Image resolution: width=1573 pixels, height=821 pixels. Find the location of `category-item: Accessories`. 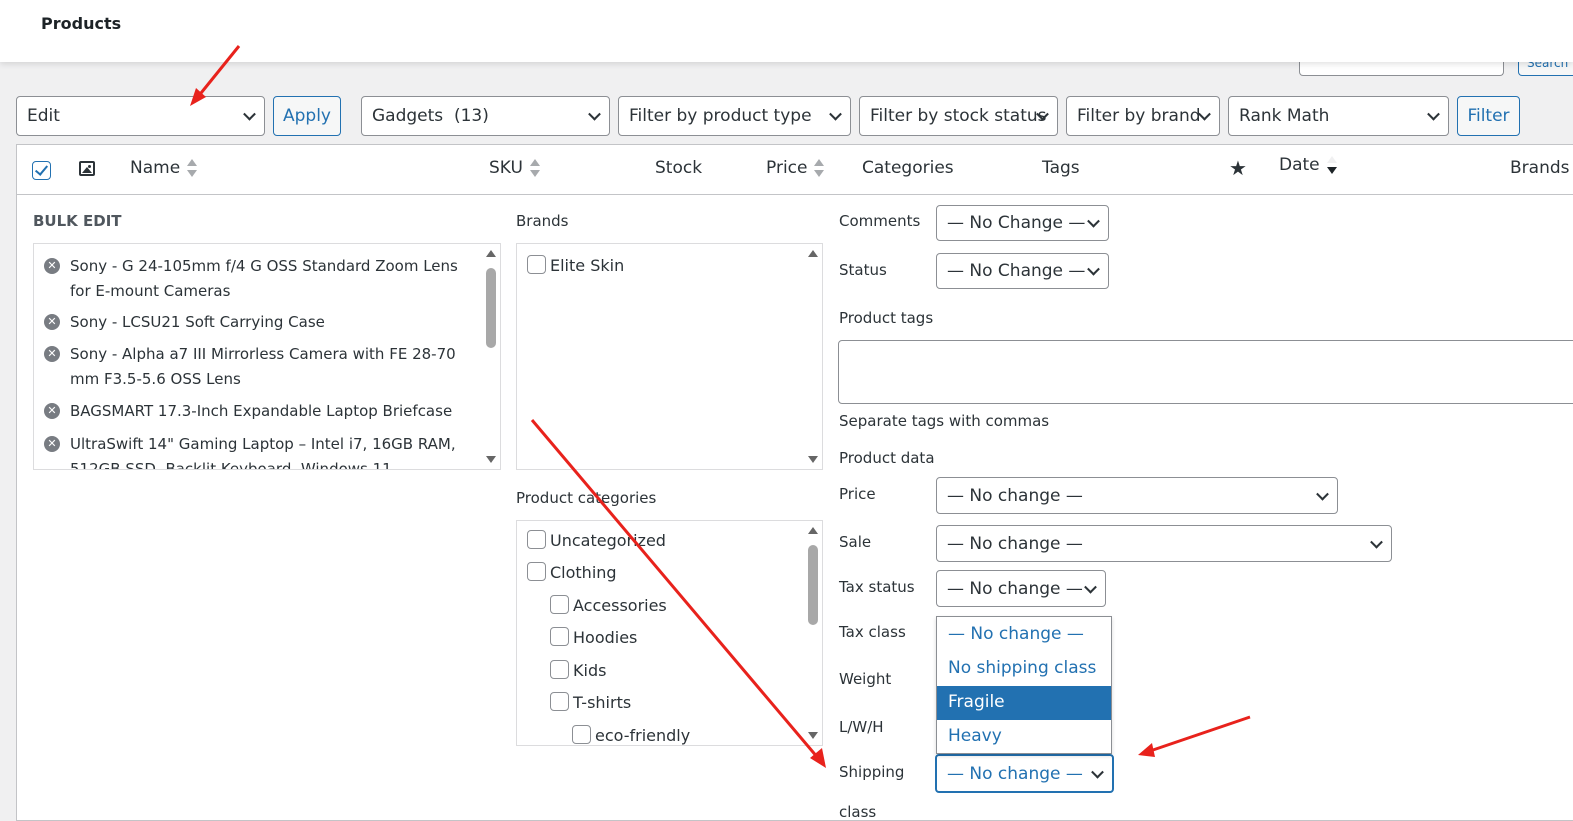

category-item: Accessories is located at coordinates (608, 605).